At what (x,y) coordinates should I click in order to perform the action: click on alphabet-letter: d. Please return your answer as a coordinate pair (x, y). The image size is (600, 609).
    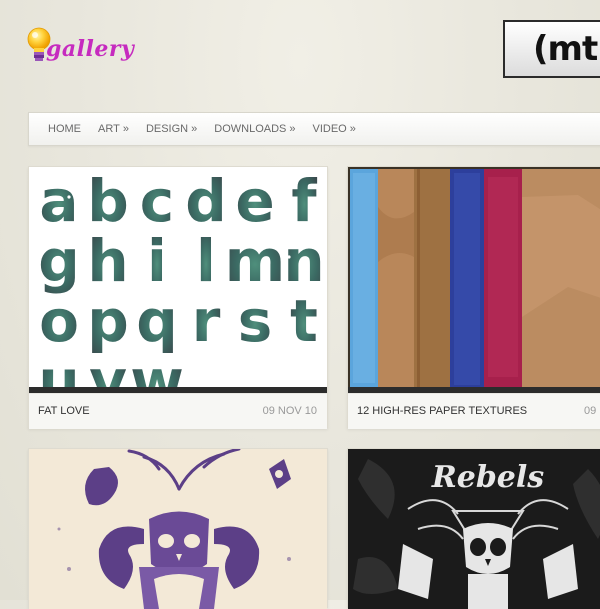
    Looking at the image, I should click on (206, 201).